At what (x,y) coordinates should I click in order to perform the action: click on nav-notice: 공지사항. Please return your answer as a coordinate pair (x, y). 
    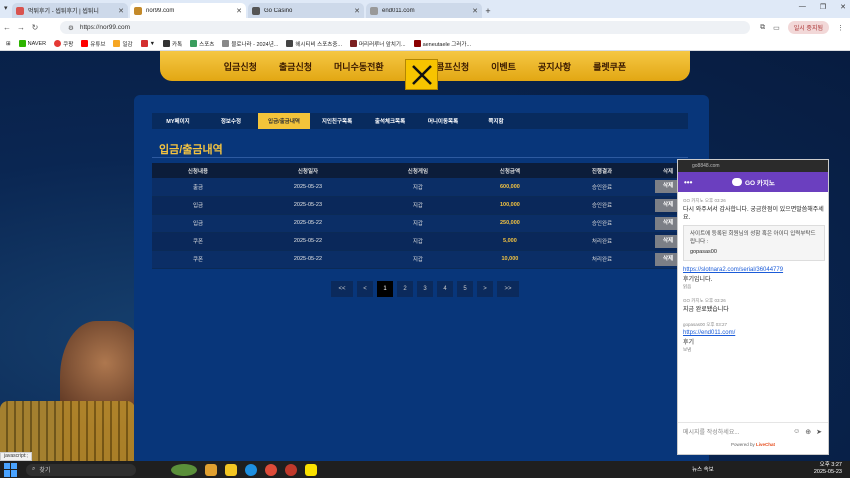
    Looking at the image, I should click on (554, 66).